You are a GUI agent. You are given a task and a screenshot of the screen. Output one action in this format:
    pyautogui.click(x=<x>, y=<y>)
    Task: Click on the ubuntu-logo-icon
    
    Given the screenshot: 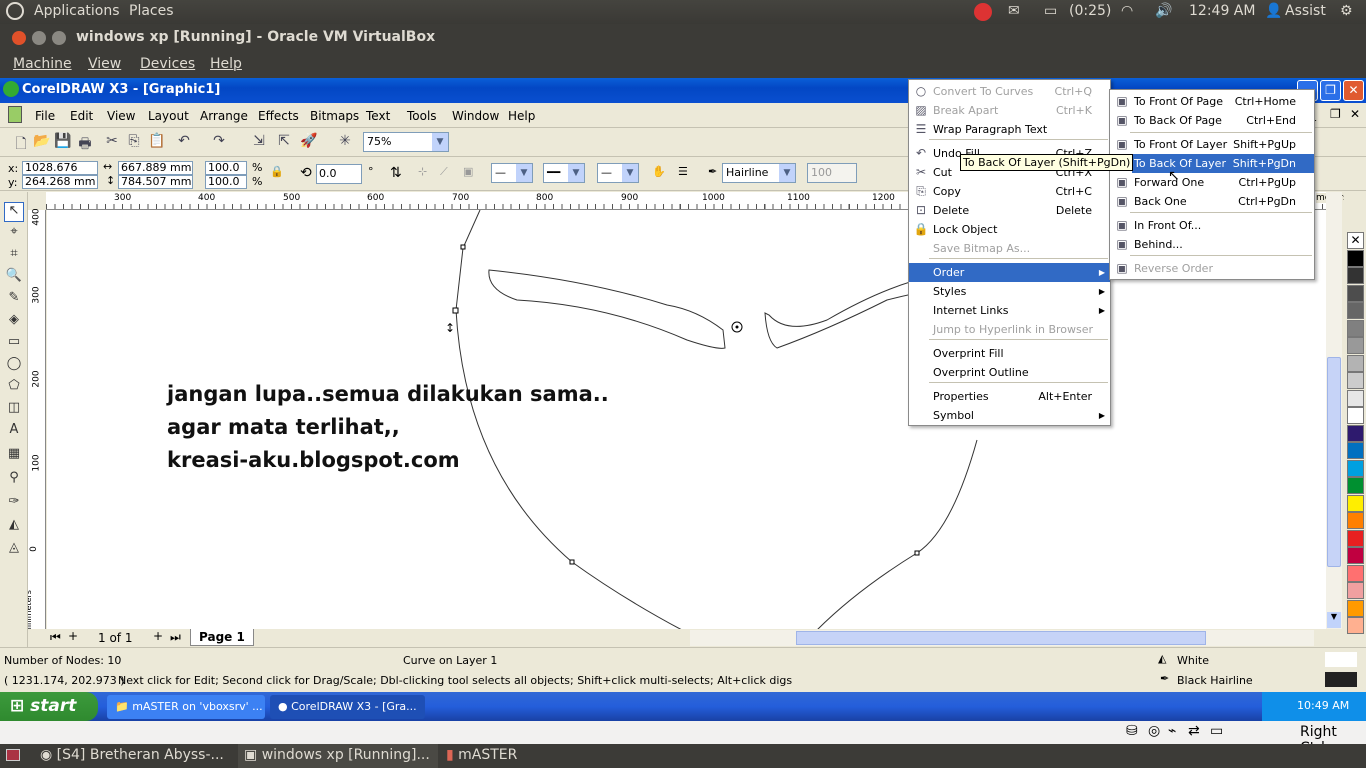 What is the action you would take?
    pyautogui.click(x=15, y=11)
    